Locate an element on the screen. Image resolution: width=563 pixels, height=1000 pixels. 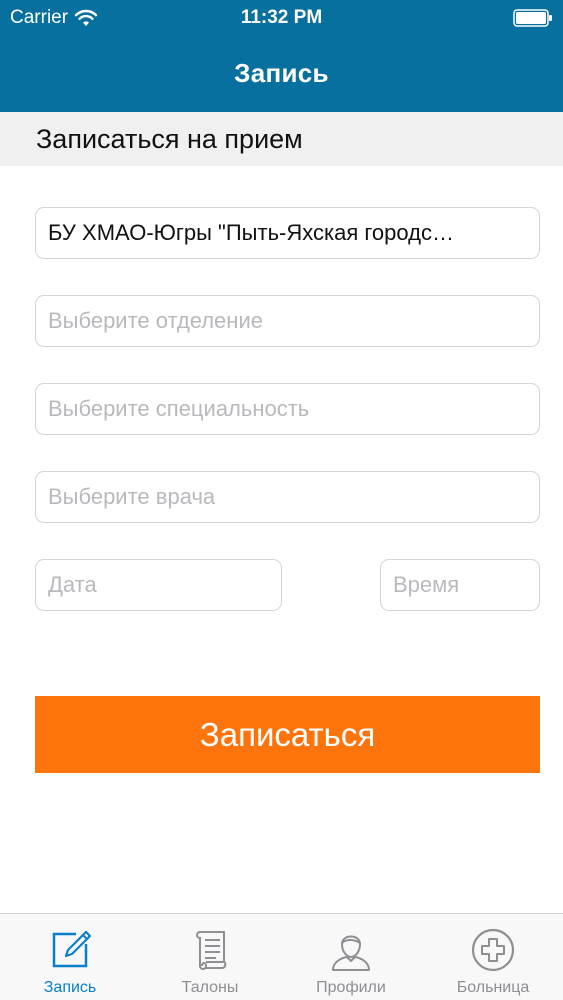
time-field-placeholder: Время is located at coordinates (426, 584).